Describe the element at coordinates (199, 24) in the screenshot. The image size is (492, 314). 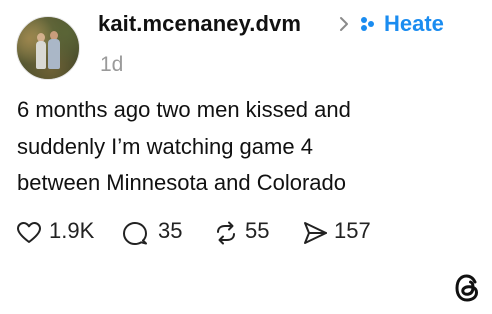
I see `username: kait.mcenaney.dvm` at that location.